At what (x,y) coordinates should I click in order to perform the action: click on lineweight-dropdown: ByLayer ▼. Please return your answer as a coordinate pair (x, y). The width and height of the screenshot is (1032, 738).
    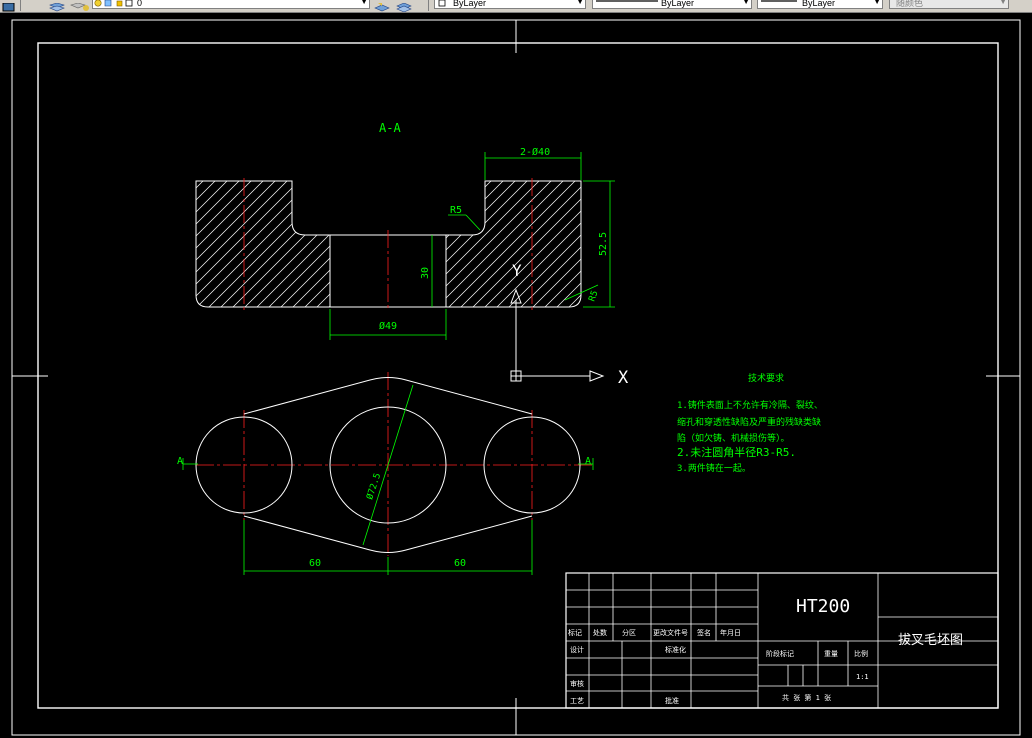
    Looking at the image, I should click on (820, 4).